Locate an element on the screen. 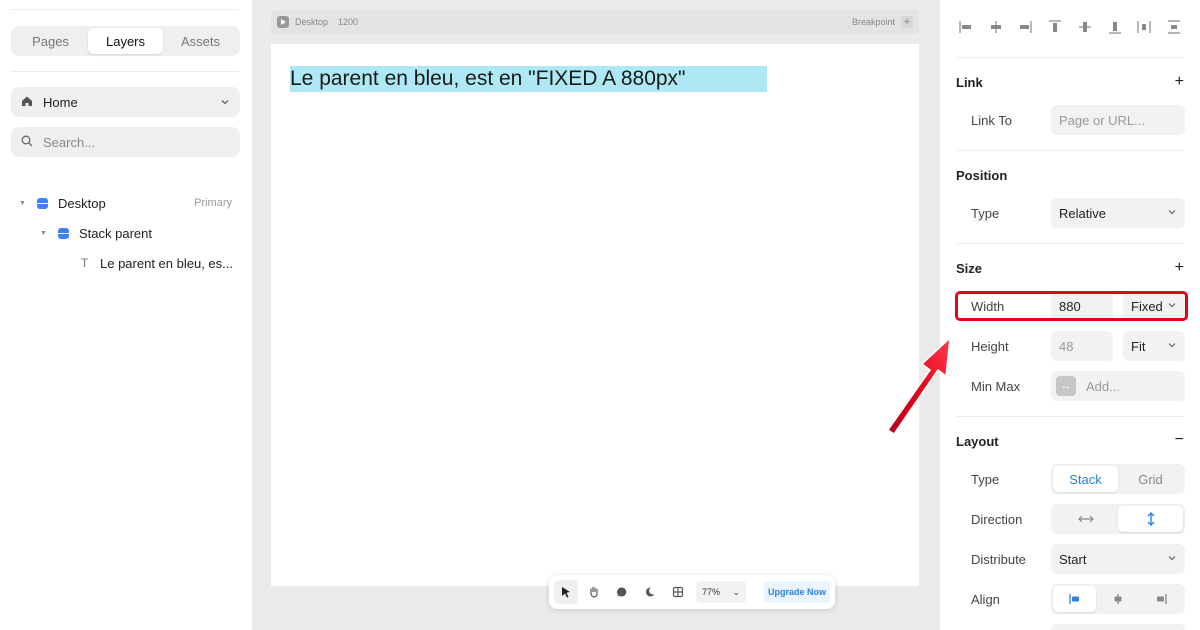  align-top-icon is located at coordinates (1055, 27).